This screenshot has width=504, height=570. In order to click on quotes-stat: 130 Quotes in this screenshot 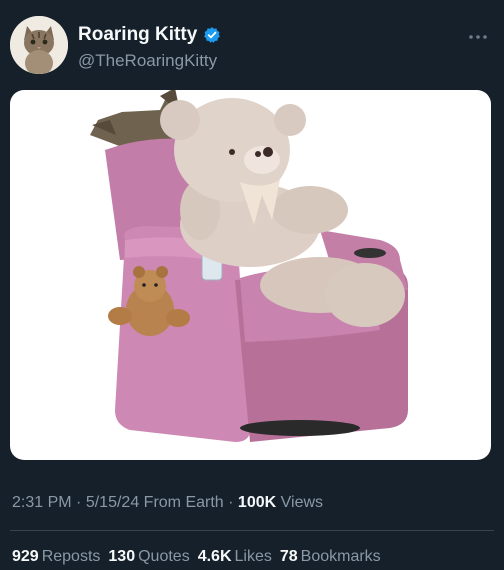, I will do `click(148, 557)`.